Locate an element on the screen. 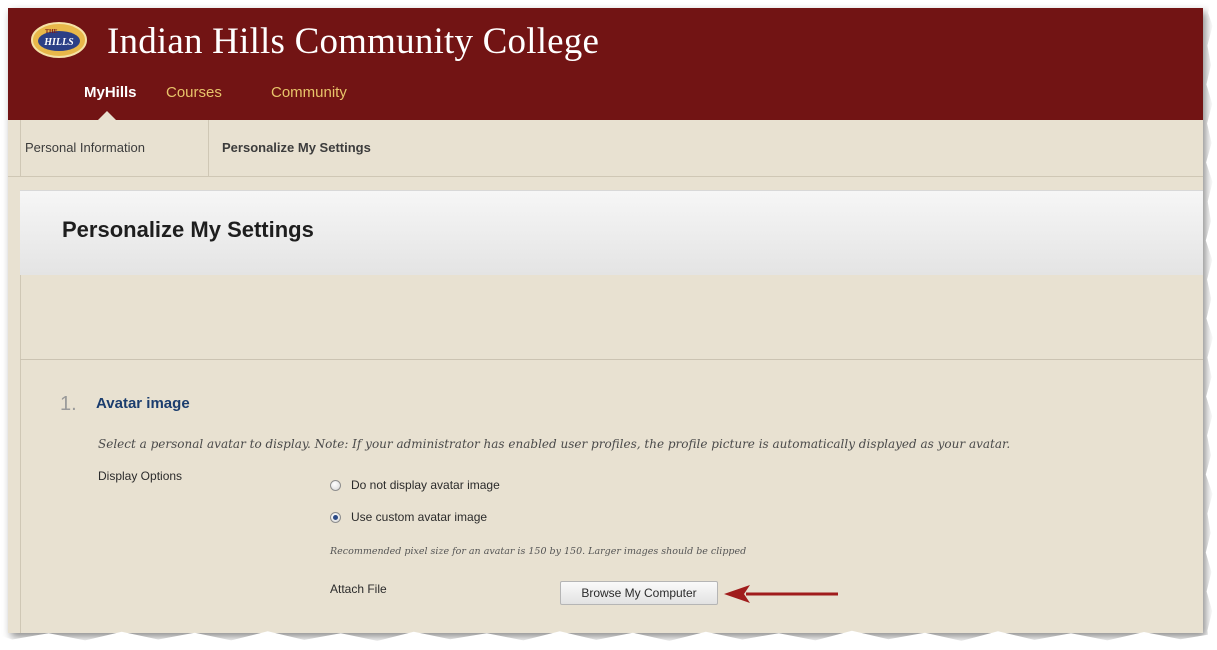  subnav-left-rule is located at coordinates (20, 148).